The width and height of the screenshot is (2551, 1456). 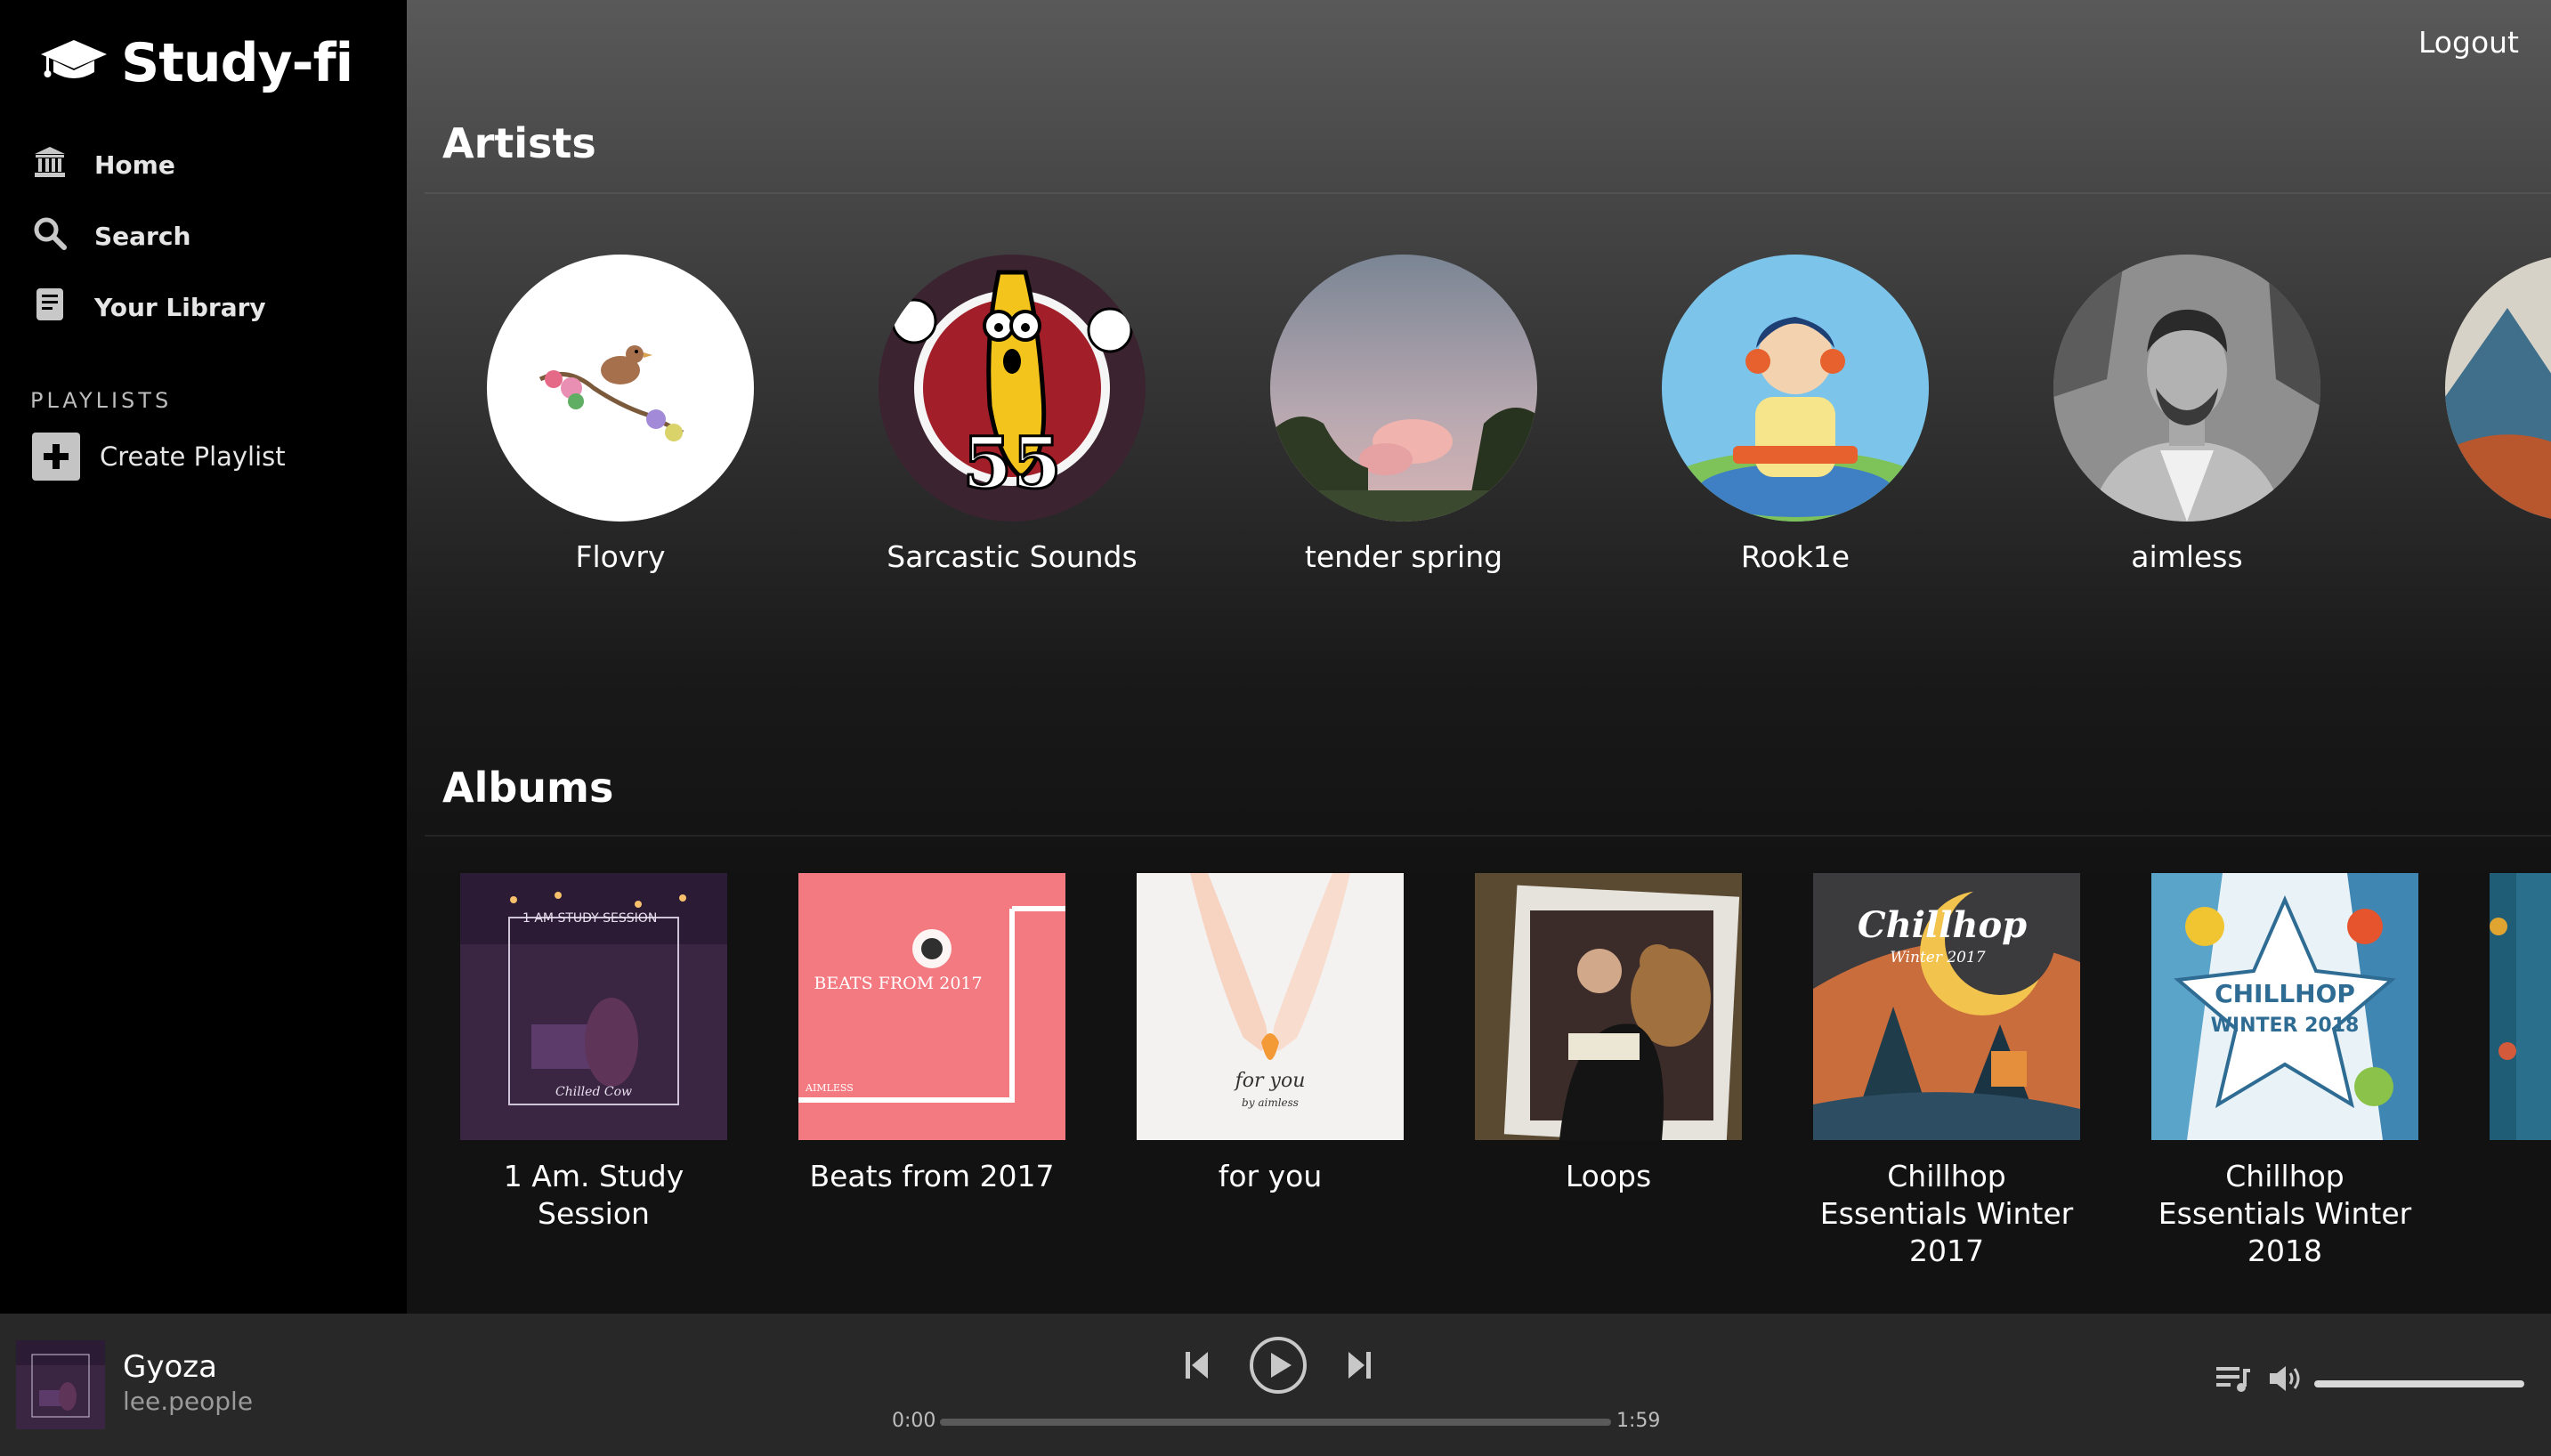 I want to click on album-title: for you, so click(x=1270, y=1176).